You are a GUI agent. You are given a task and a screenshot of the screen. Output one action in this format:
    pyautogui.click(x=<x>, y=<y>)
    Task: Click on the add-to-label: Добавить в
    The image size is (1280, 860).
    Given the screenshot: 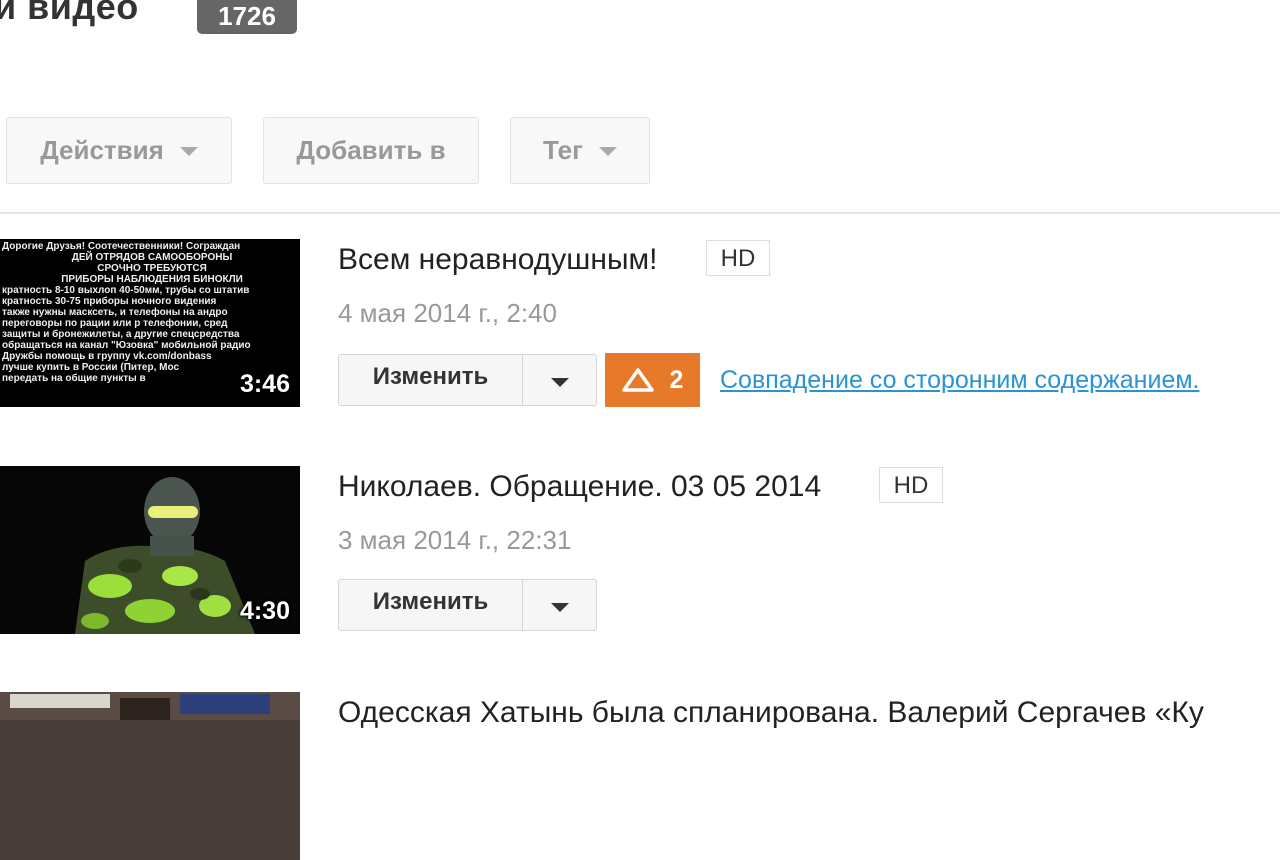 What is the action you would take?
    pyautogui.click(x=371, y=150)
    